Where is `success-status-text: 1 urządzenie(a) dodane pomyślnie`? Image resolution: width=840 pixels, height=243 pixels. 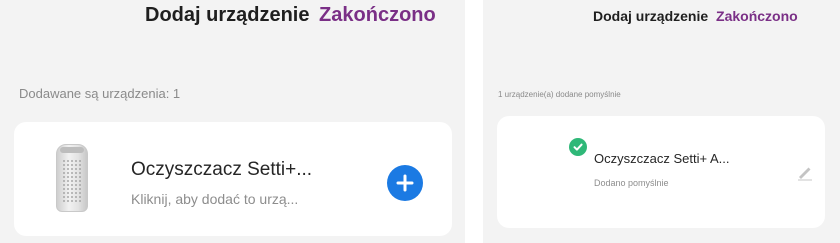
success-status-text: 1 urządzenie(a) dodane pomyślnie is located at coordinates (559, 94).